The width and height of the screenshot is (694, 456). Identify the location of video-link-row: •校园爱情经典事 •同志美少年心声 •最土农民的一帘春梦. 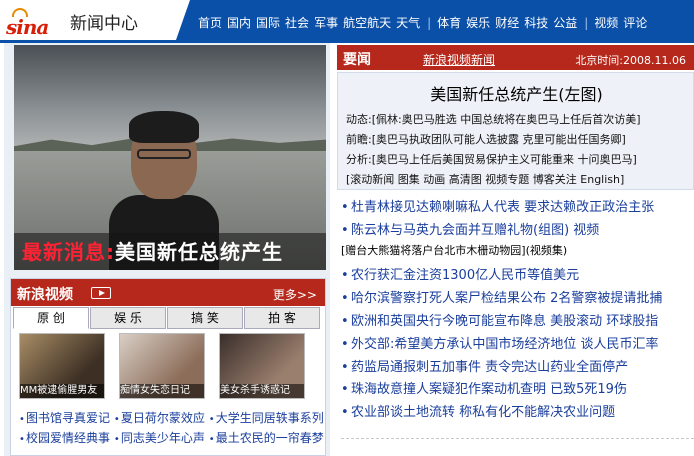
(171, 439).